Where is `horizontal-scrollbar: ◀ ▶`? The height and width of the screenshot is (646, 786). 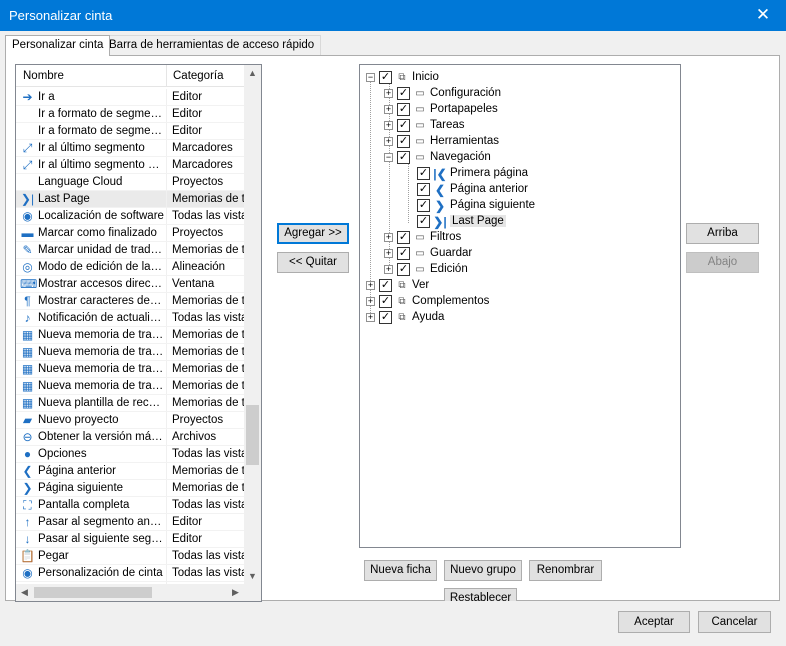 horizontal-scrollbar: ◀ ▶ is located at coordinates (130, 592).